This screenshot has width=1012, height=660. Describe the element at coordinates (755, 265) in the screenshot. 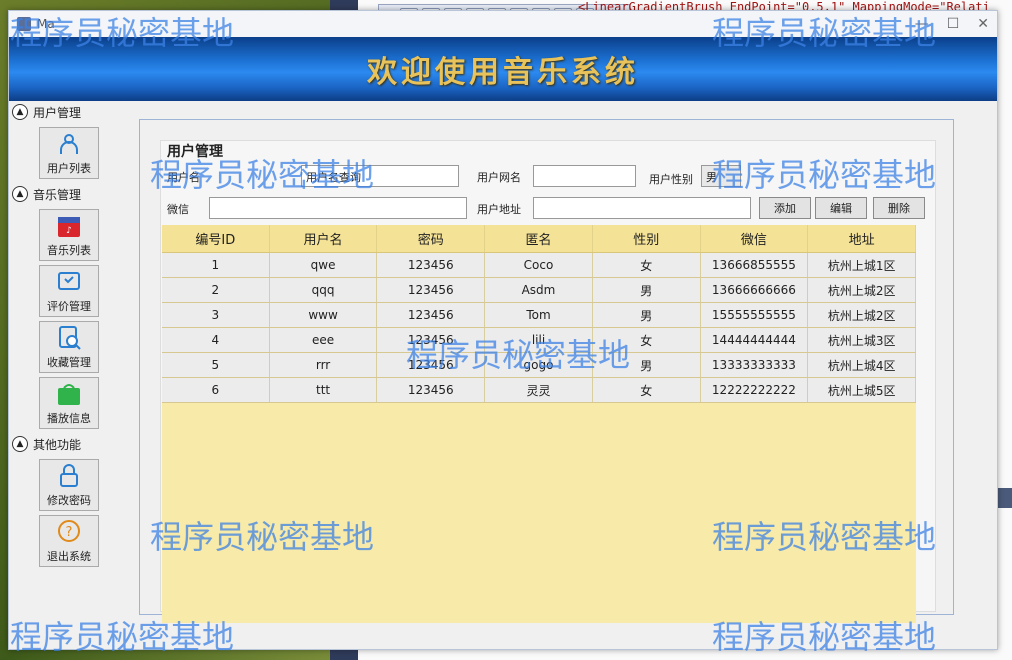

I see `table-cell: 13666855555` at that location.